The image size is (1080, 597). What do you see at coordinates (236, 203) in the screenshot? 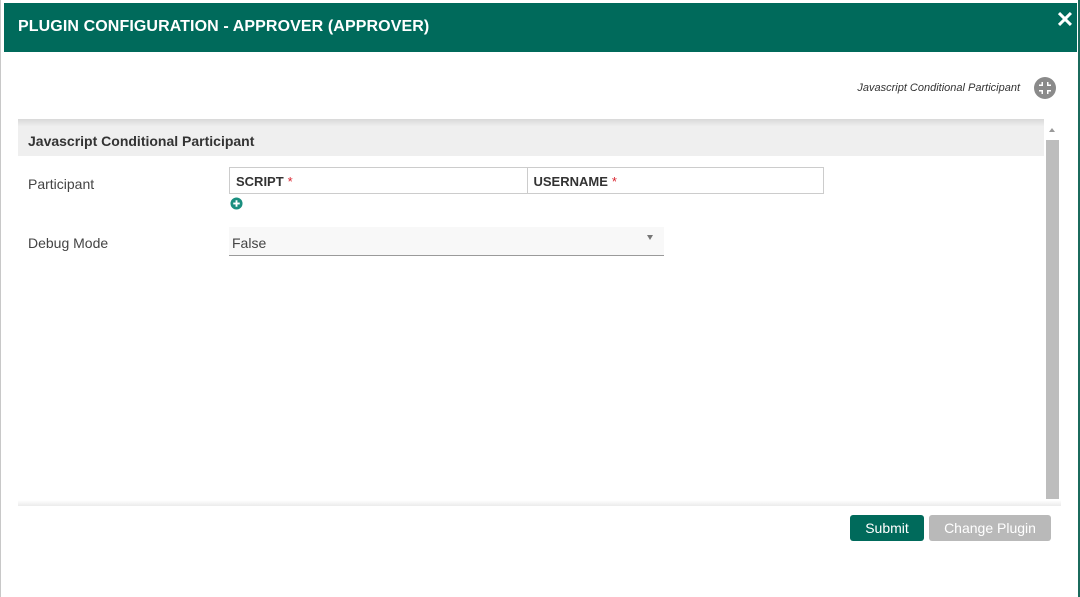
I see `add-circle-icon` at bounding box center [236, 203].